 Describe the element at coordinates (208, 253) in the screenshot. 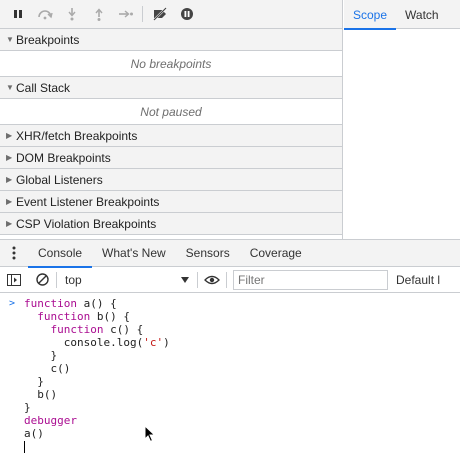

I see `tab-sensors: Sensors` at that location.